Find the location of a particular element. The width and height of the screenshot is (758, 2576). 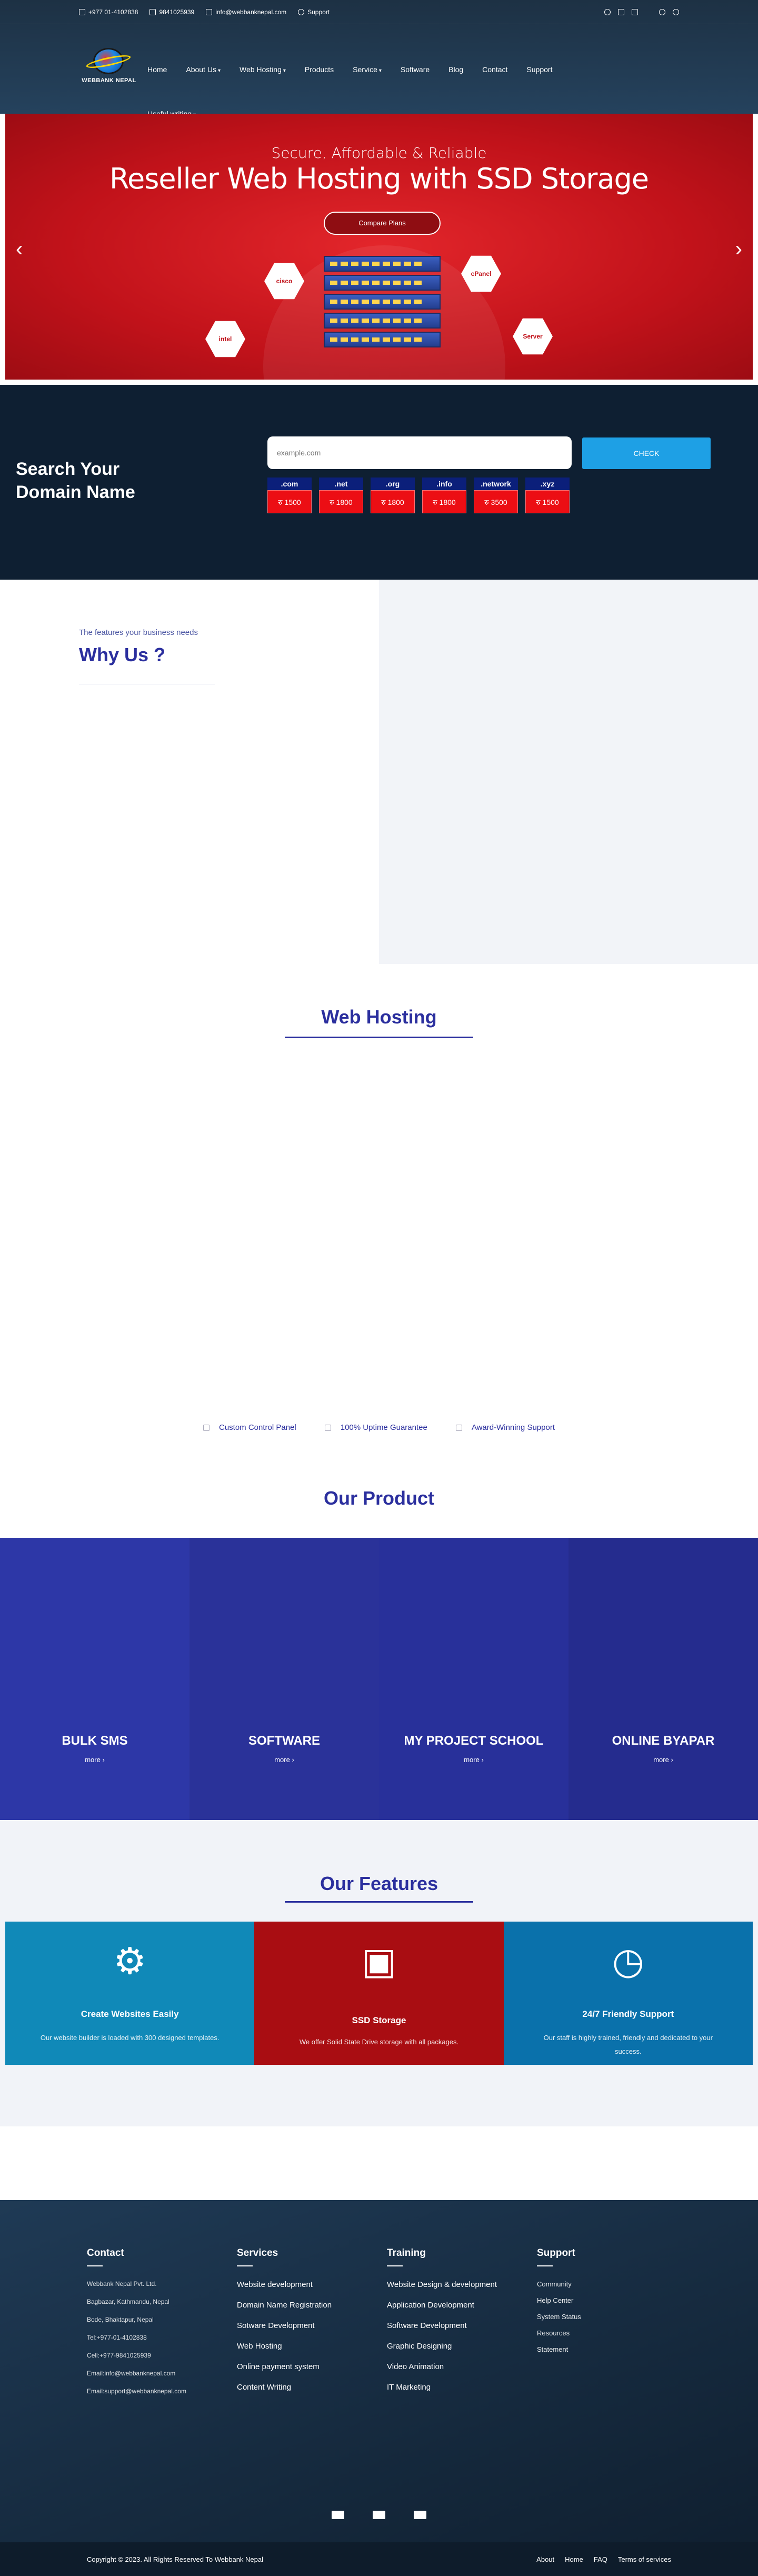

phone-link: +977 01-4102838 is located at coordinates (108, 12).